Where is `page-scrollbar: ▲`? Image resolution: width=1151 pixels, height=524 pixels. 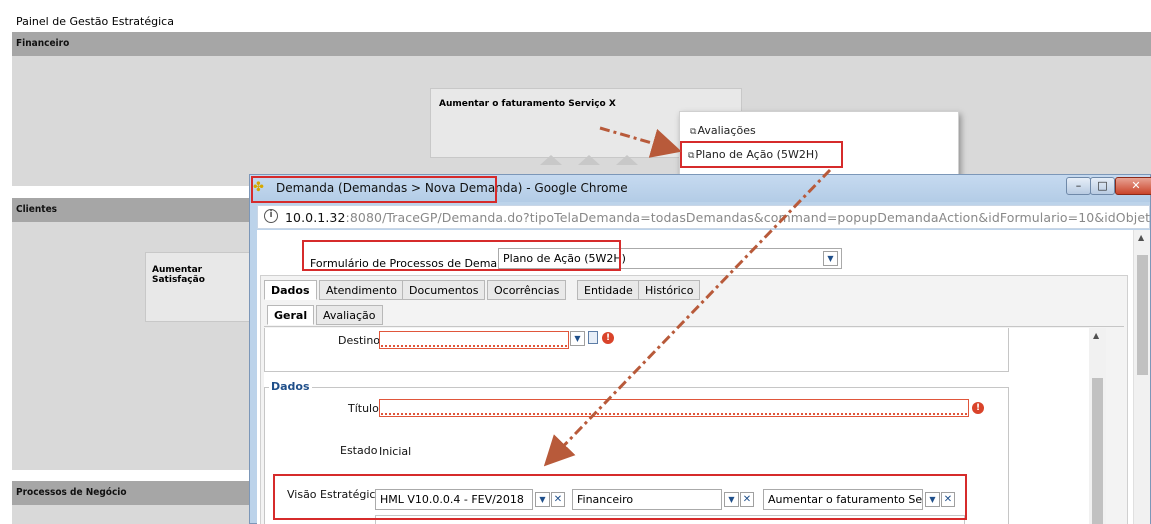
page-scrollbar: ▲ is located at coordinates (1141, 377).